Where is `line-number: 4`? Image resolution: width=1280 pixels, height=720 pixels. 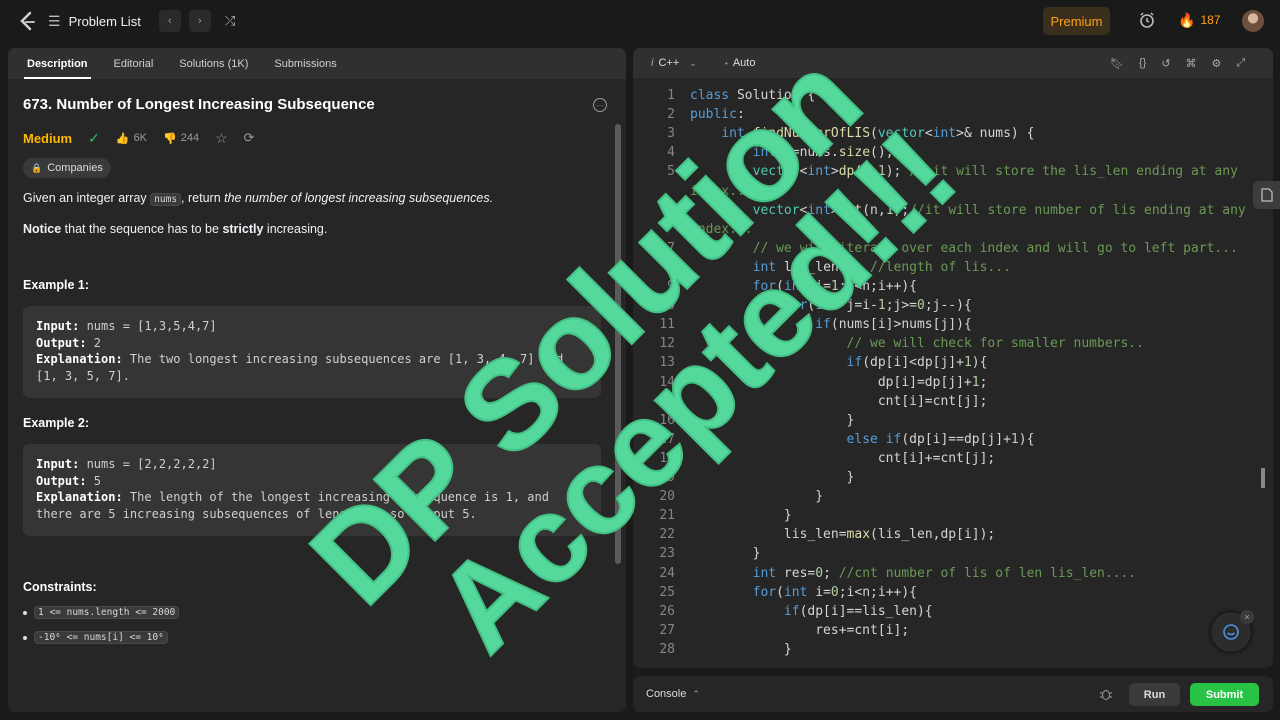
line-number: 4 is located at coordinates (671, 153).